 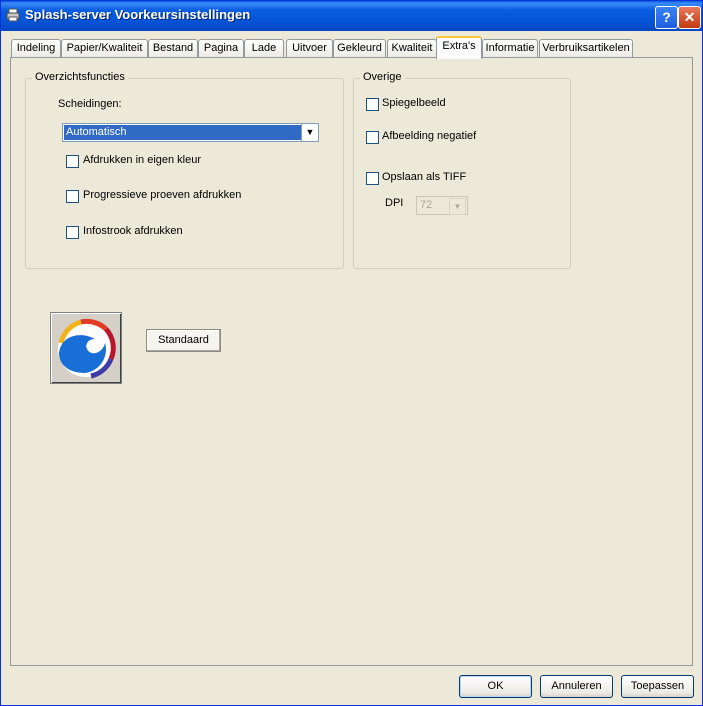 What do you see at coordinates (72, 161) in the screenshot?
I see `checkbox-print-in-own-color` at bounding box center [72, 161].